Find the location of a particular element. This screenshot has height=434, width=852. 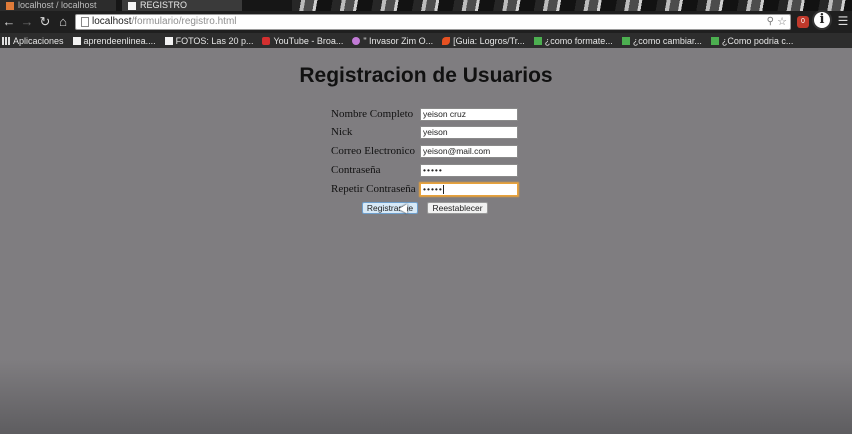

correo-input: yeison@mail.com is located at coordinates (469, 151).